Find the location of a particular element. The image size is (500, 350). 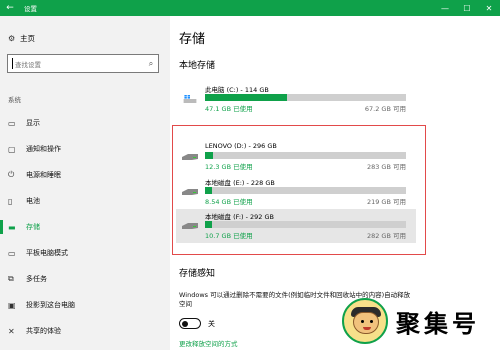

battery-icon: ▯ is located at coordinates (10, 201).